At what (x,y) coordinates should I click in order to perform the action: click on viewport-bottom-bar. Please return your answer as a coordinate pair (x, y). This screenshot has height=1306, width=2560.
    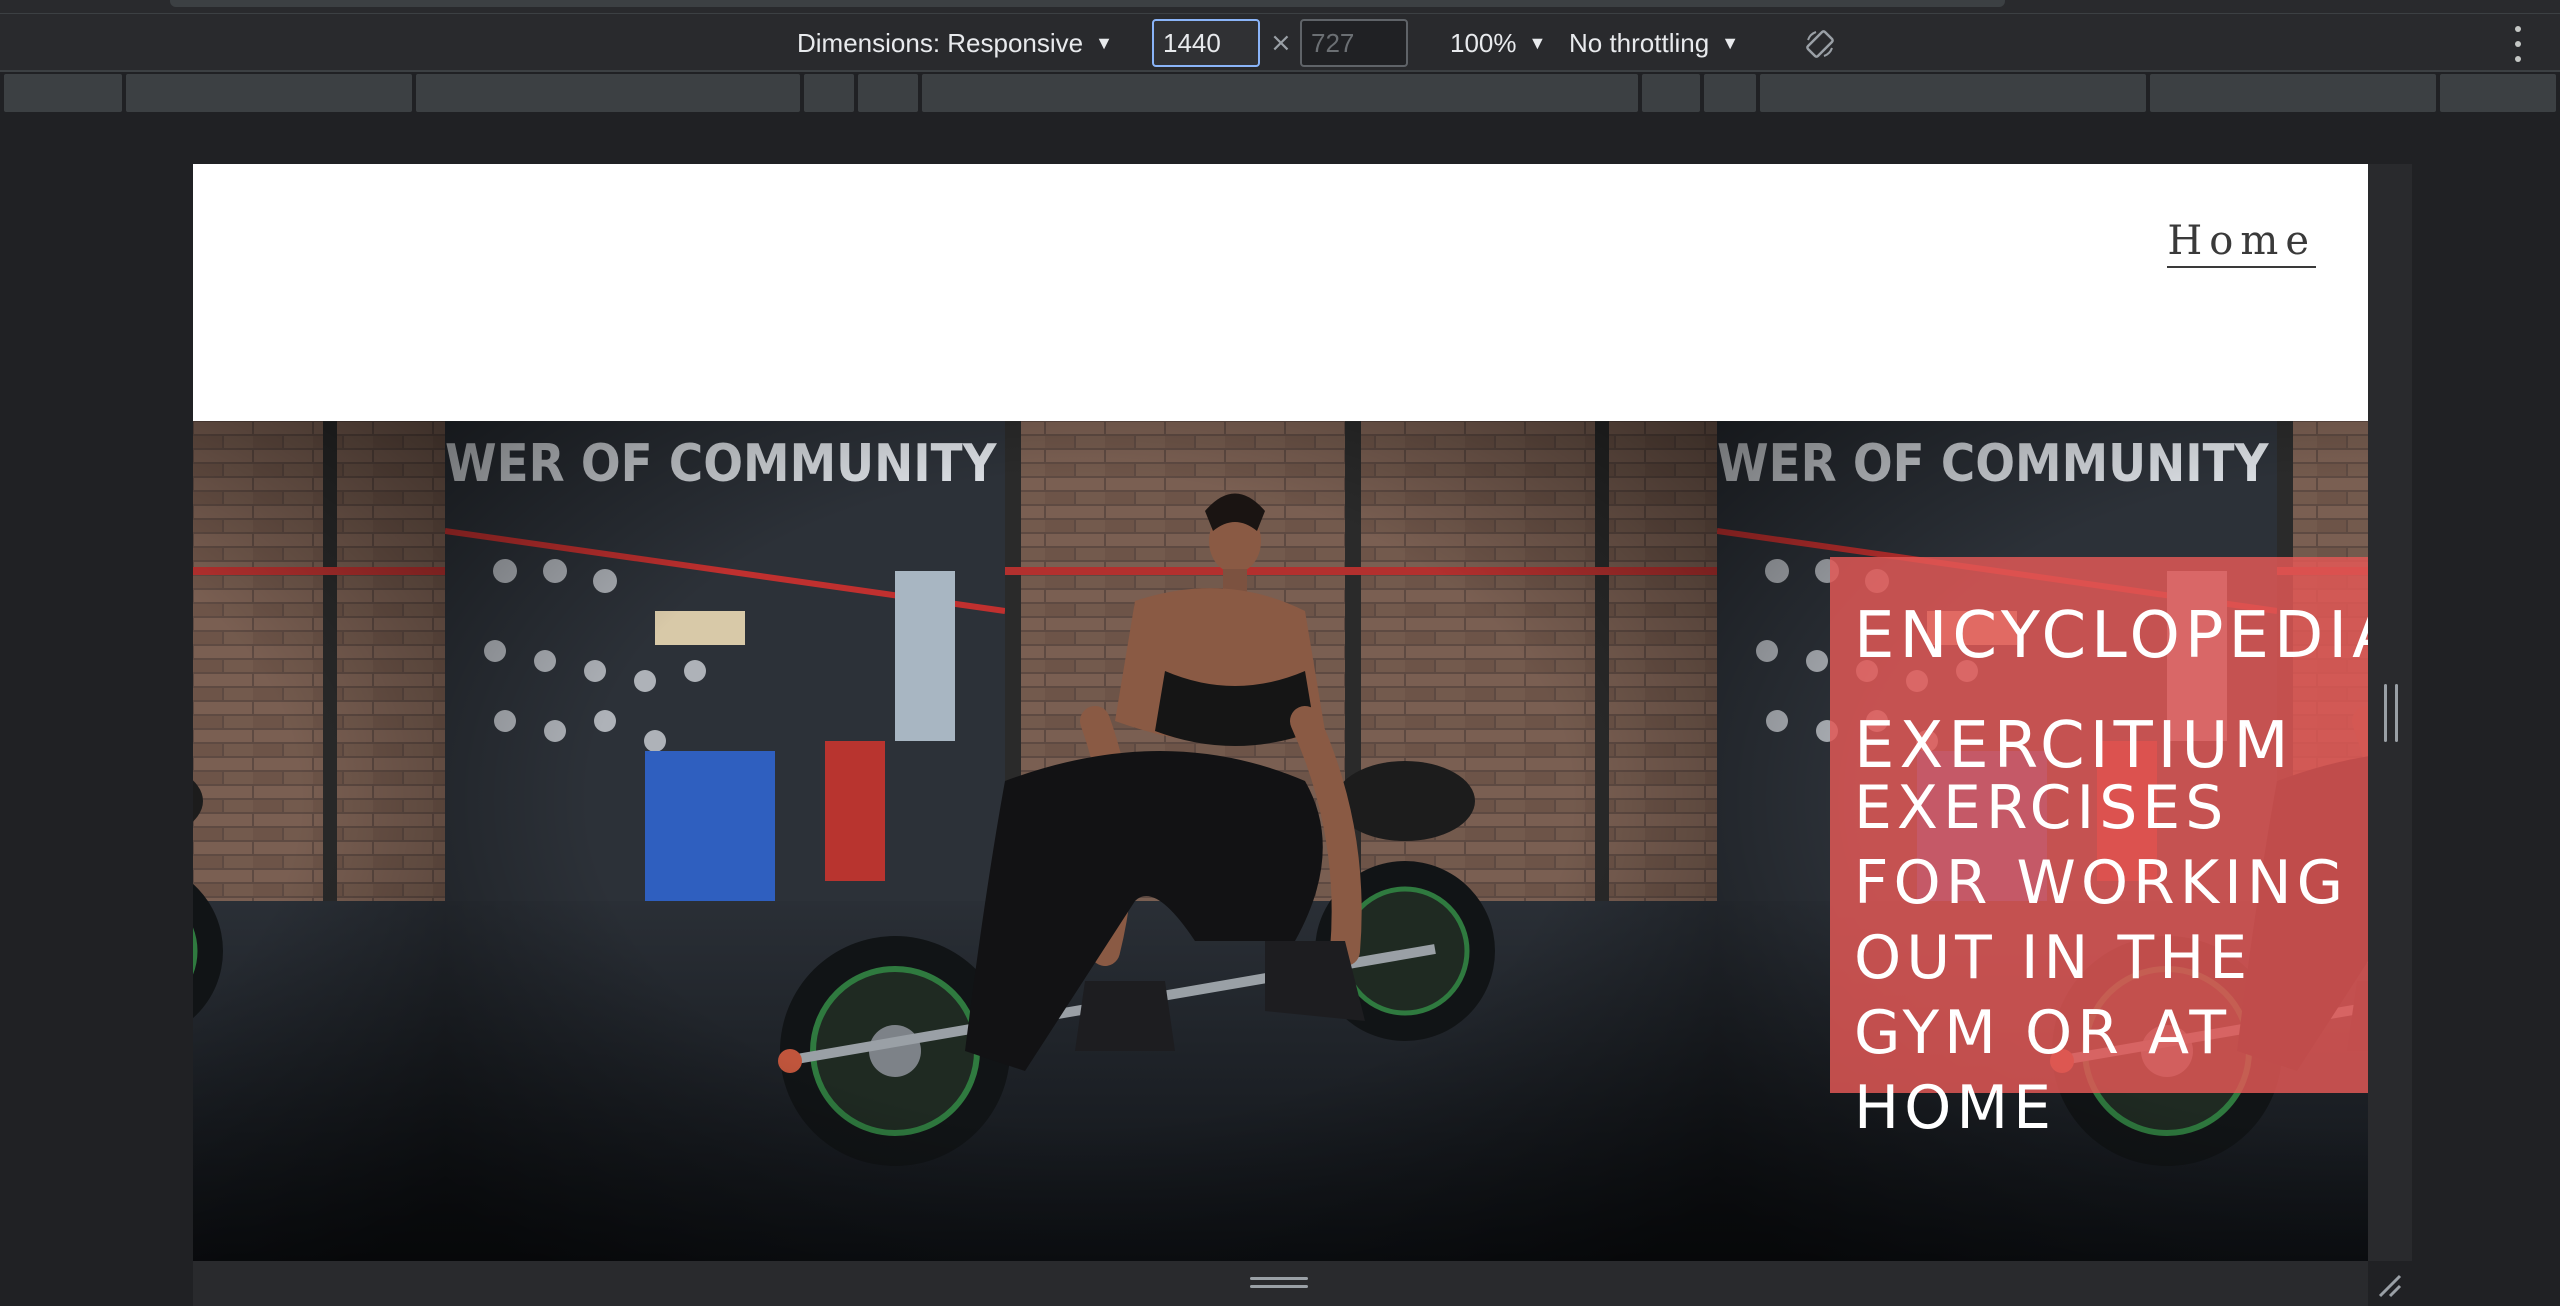
    Looking at the image, I should click on (1280, 1283).